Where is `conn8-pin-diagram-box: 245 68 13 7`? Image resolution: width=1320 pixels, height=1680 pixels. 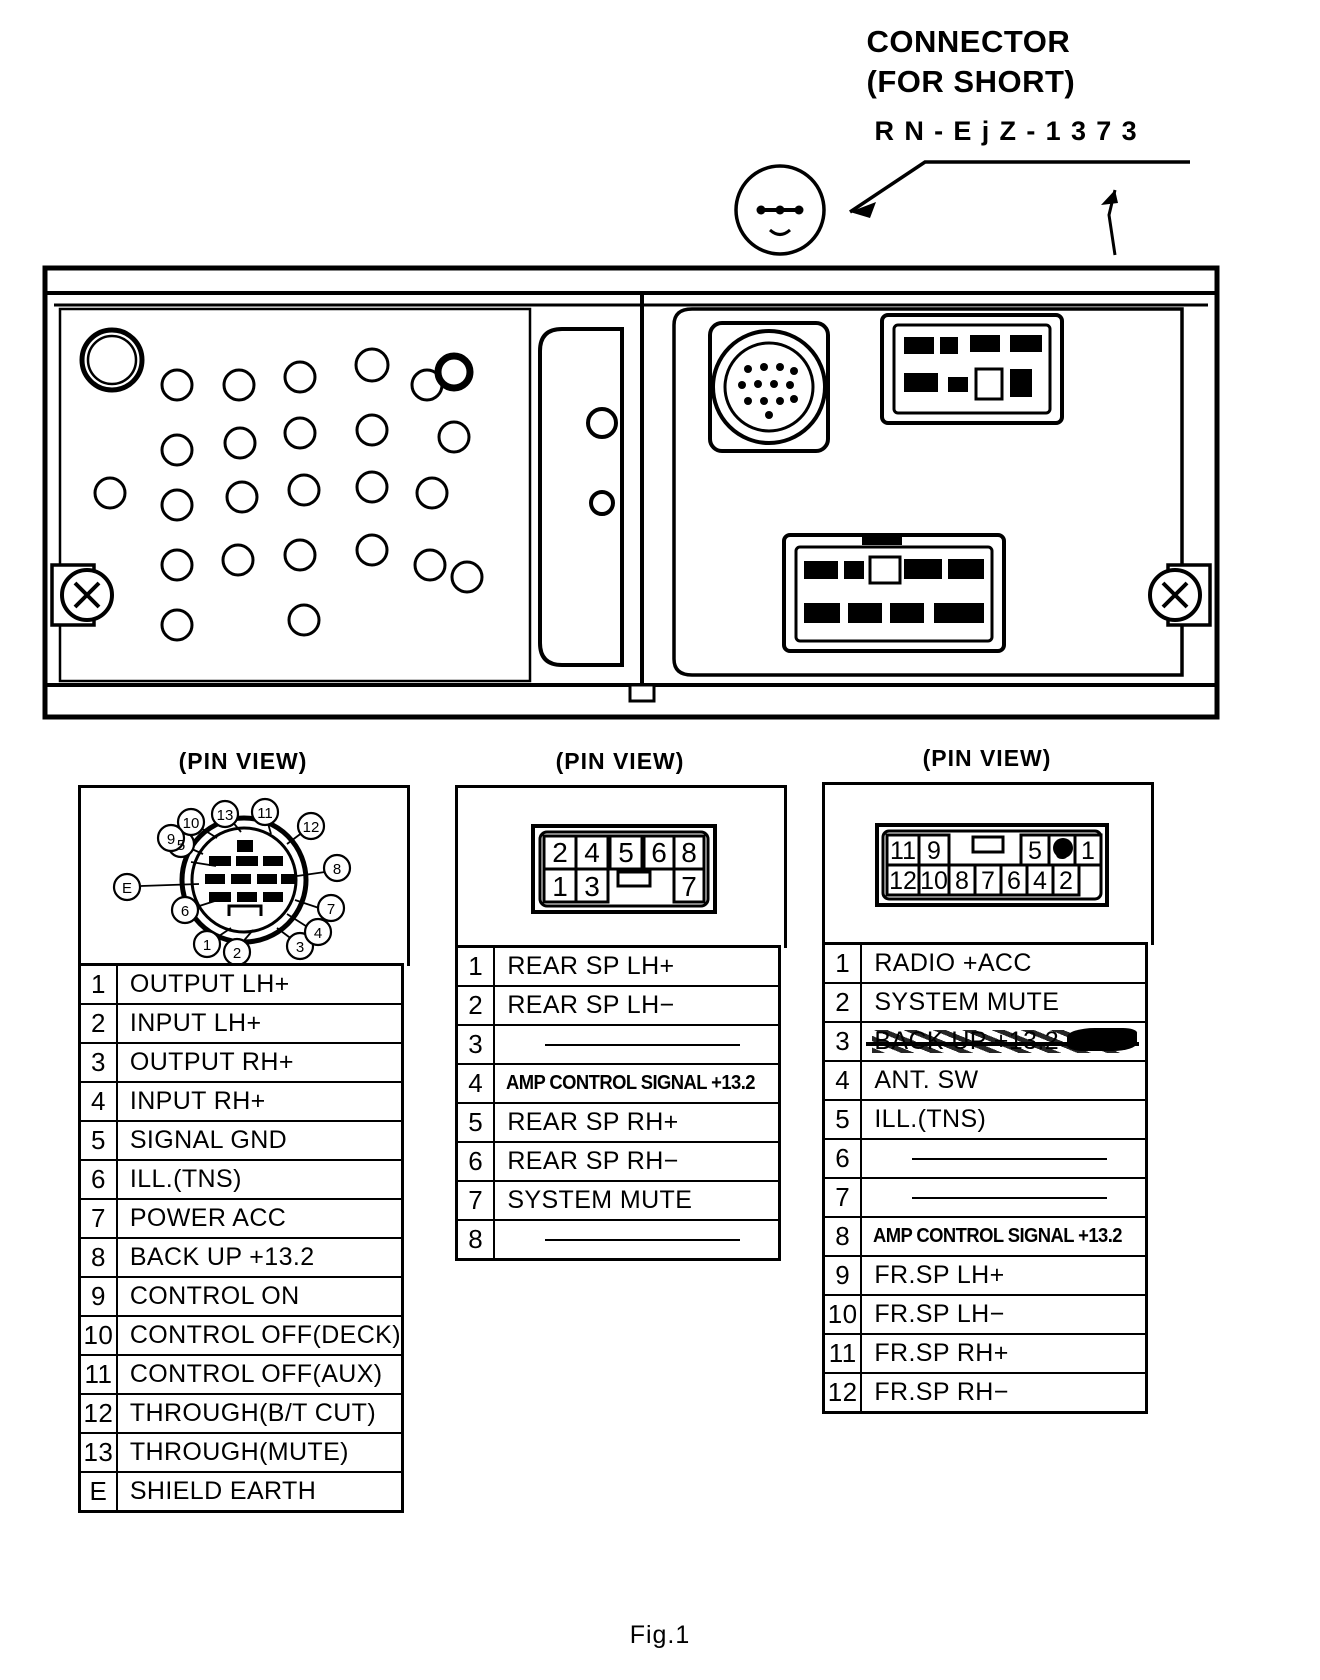
conn8-pin-diagram-box: 245 68 13 7 is located at coordinates (621, 866).